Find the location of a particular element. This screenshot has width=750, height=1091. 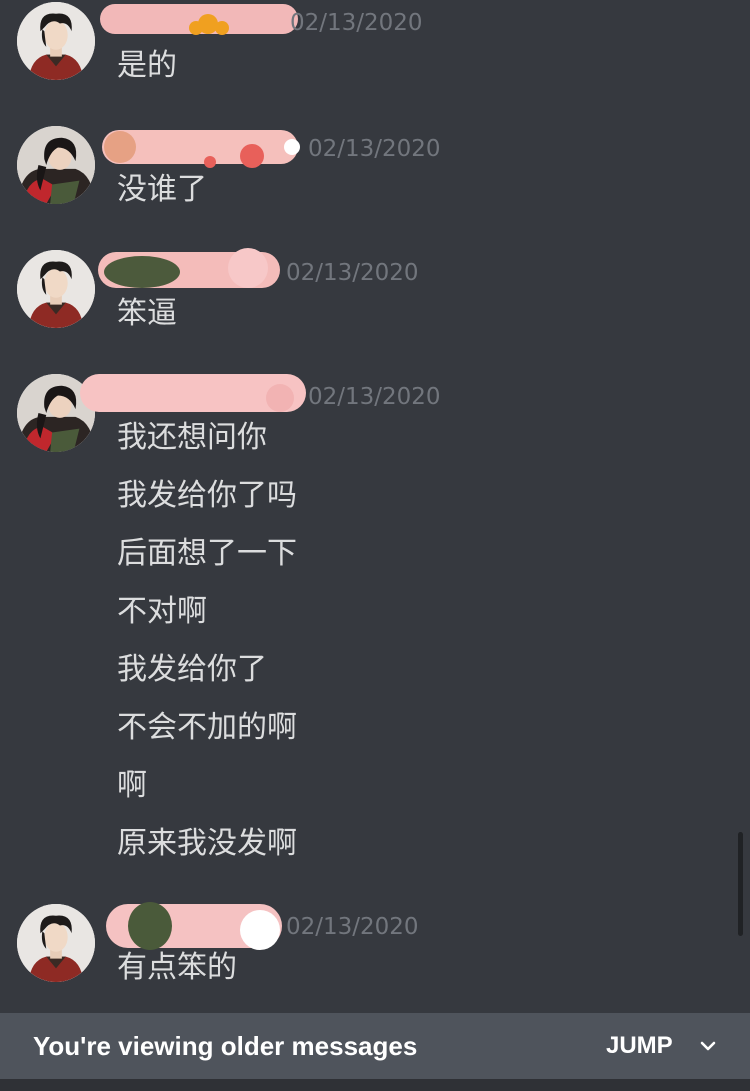

message-text: 不会不加的啊 is located at coordinates (207, 727).